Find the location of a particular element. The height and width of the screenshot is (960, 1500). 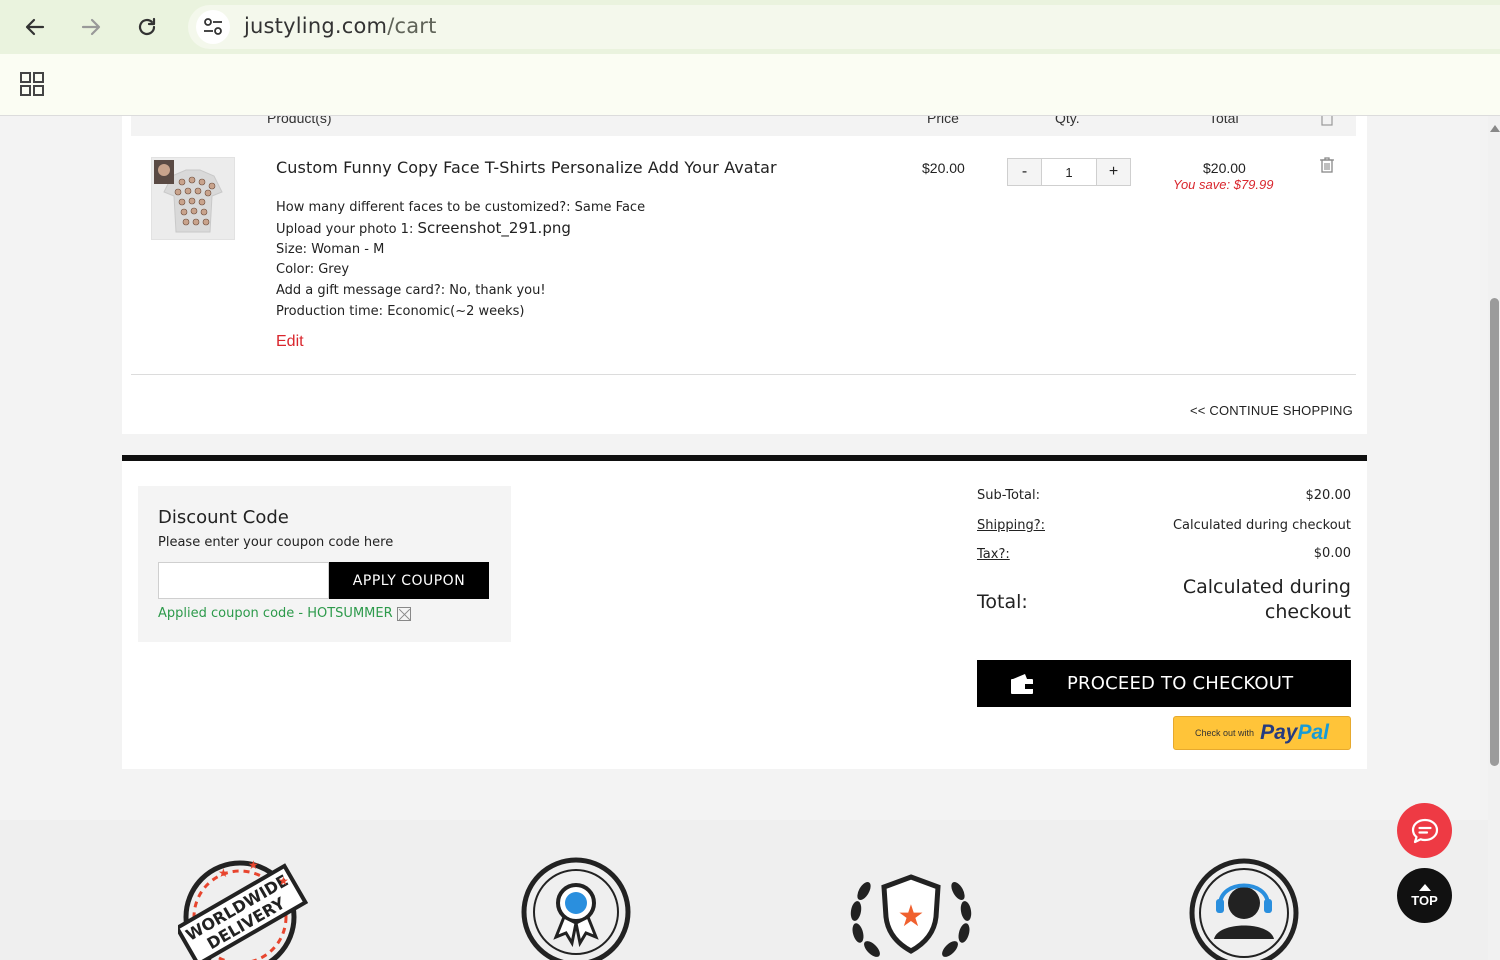

you-save-text: You save: $79.99 is located at coordinates (1223, 184).